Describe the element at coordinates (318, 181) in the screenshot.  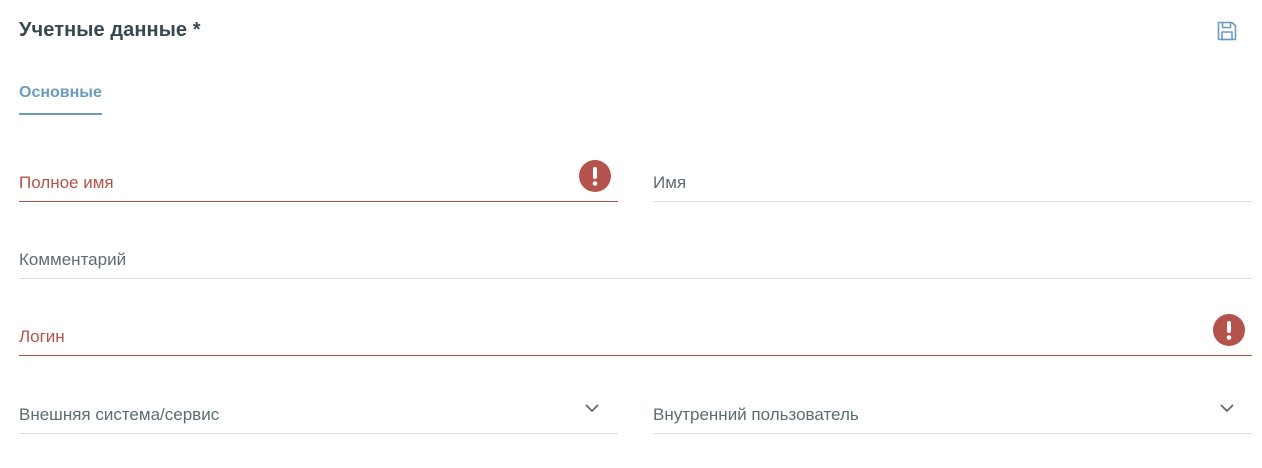
I see `full-name-field: Полное имя` at that location.